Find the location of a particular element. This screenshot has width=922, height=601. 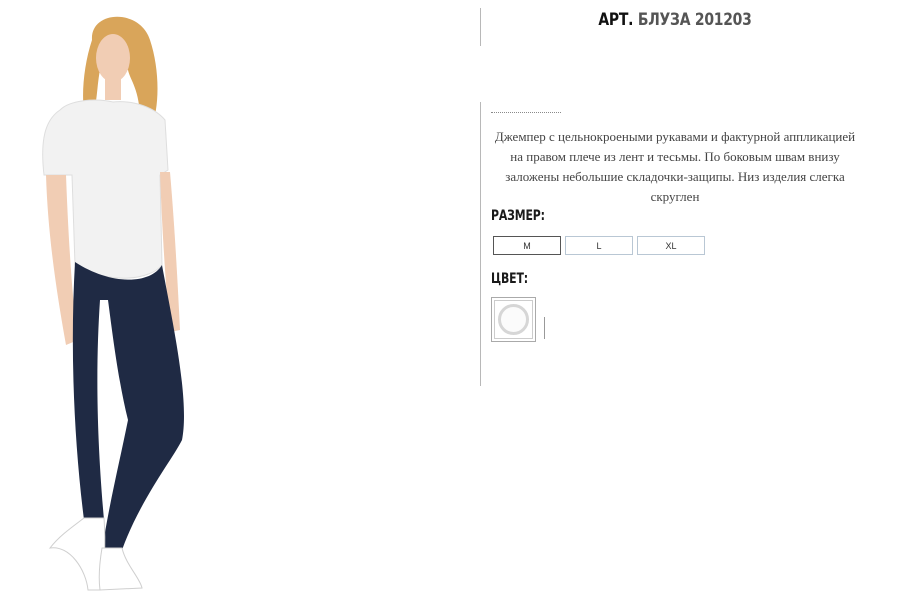

size-options: M L XL is located at coordinates (599, 245).